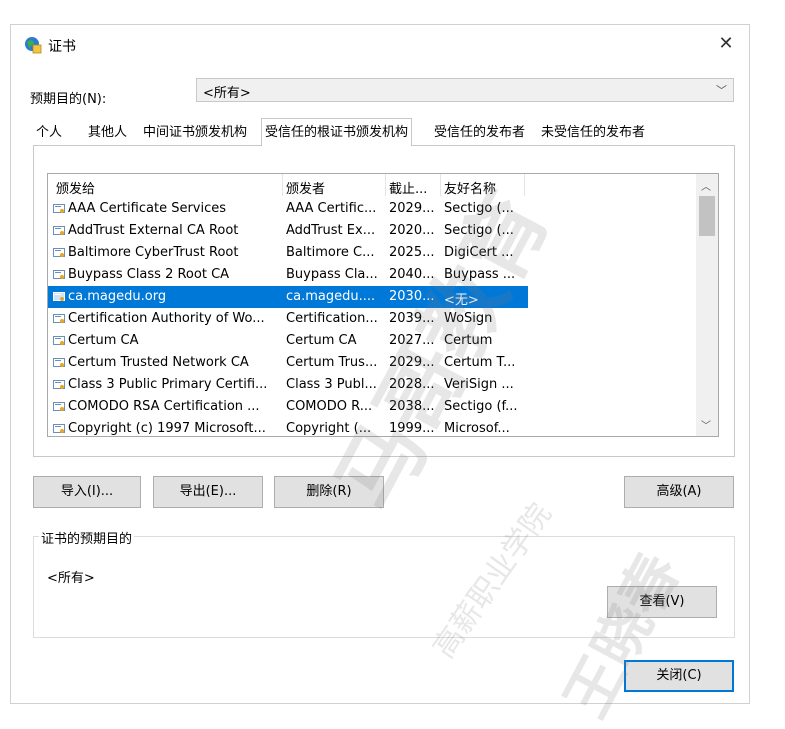 This screenshot has height=729, width=785. What do you see at coordinates (33, 45) in the screenshot?
I see `certificate-globe-icon` at bounding box center [33, 45].